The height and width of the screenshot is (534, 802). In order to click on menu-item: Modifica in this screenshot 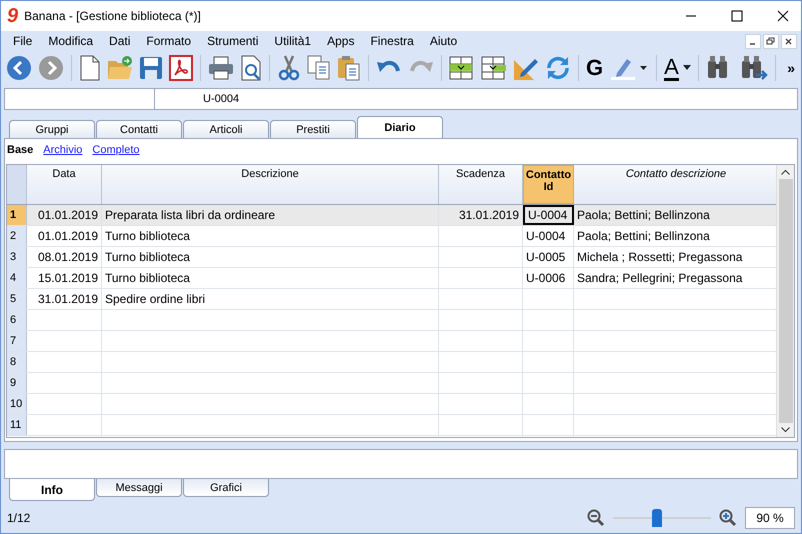, I will do `click(71, 41)`.